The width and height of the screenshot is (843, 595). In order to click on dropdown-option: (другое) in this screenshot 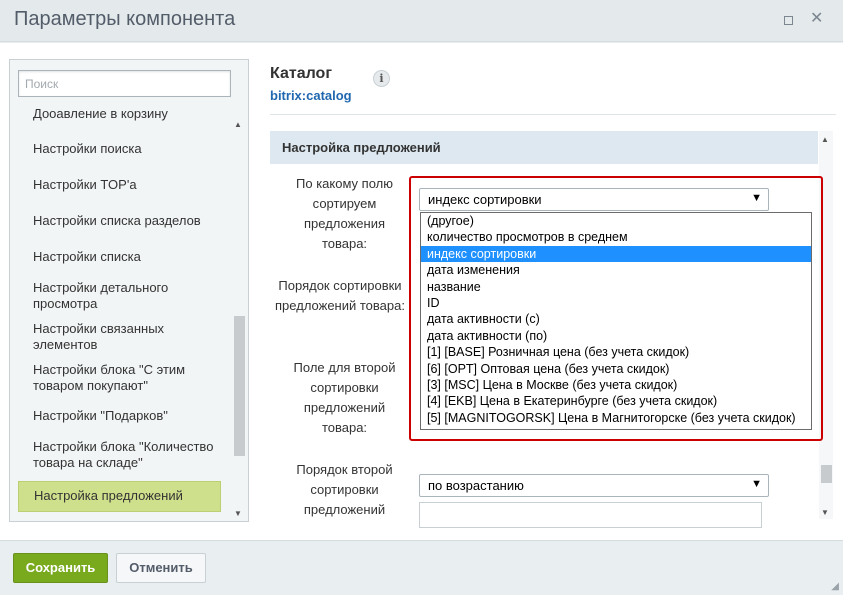, I will do `click(616, 221)`.